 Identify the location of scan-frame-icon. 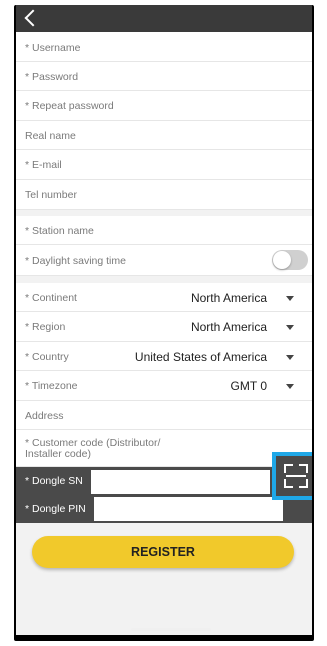
(296, 476).